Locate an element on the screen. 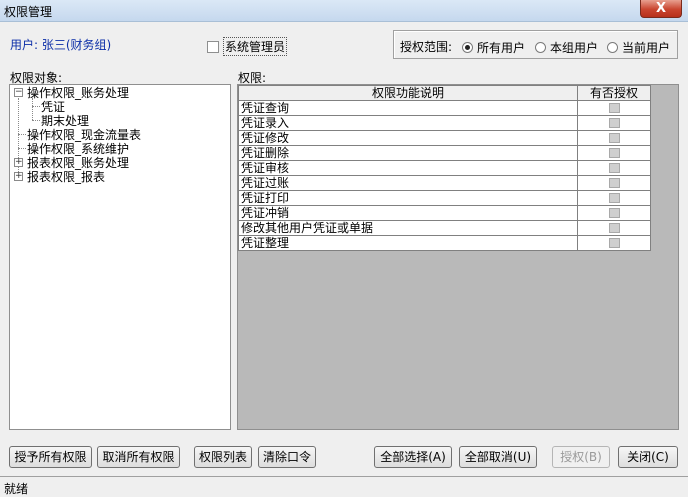 This screenshot has height=497, width=688. table-row: 凭证删除 is located at coordinates (444, 153).